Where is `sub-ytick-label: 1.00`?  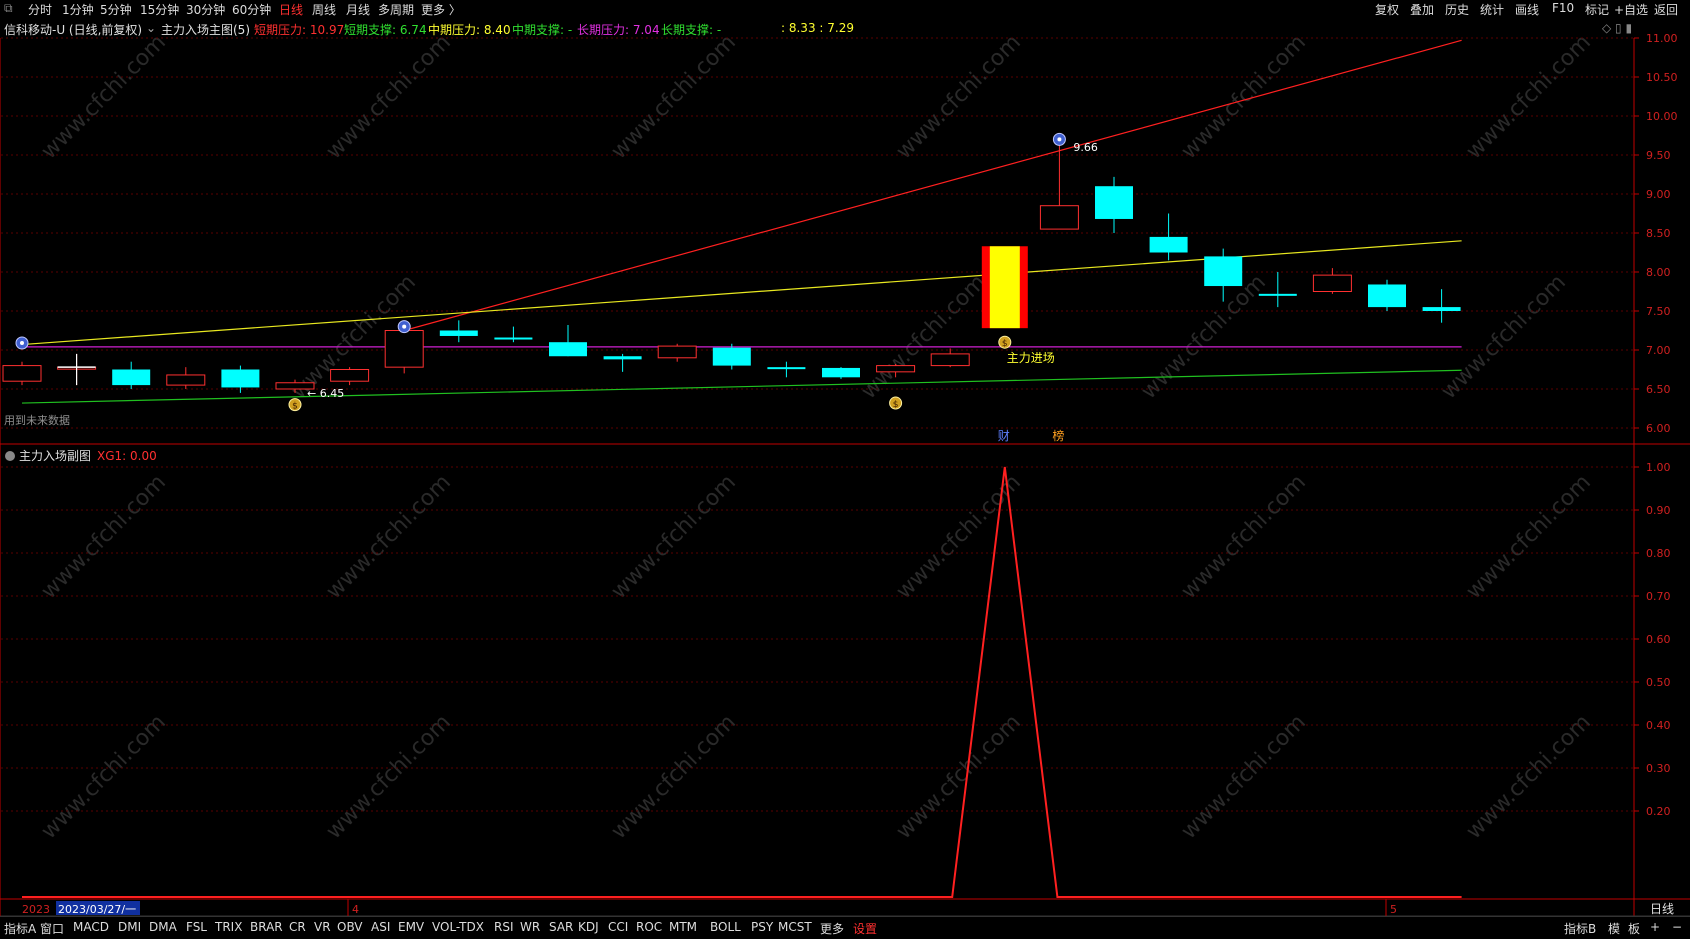 sub-ytick-label: 1.00 is located at coordinates (1658, 467).